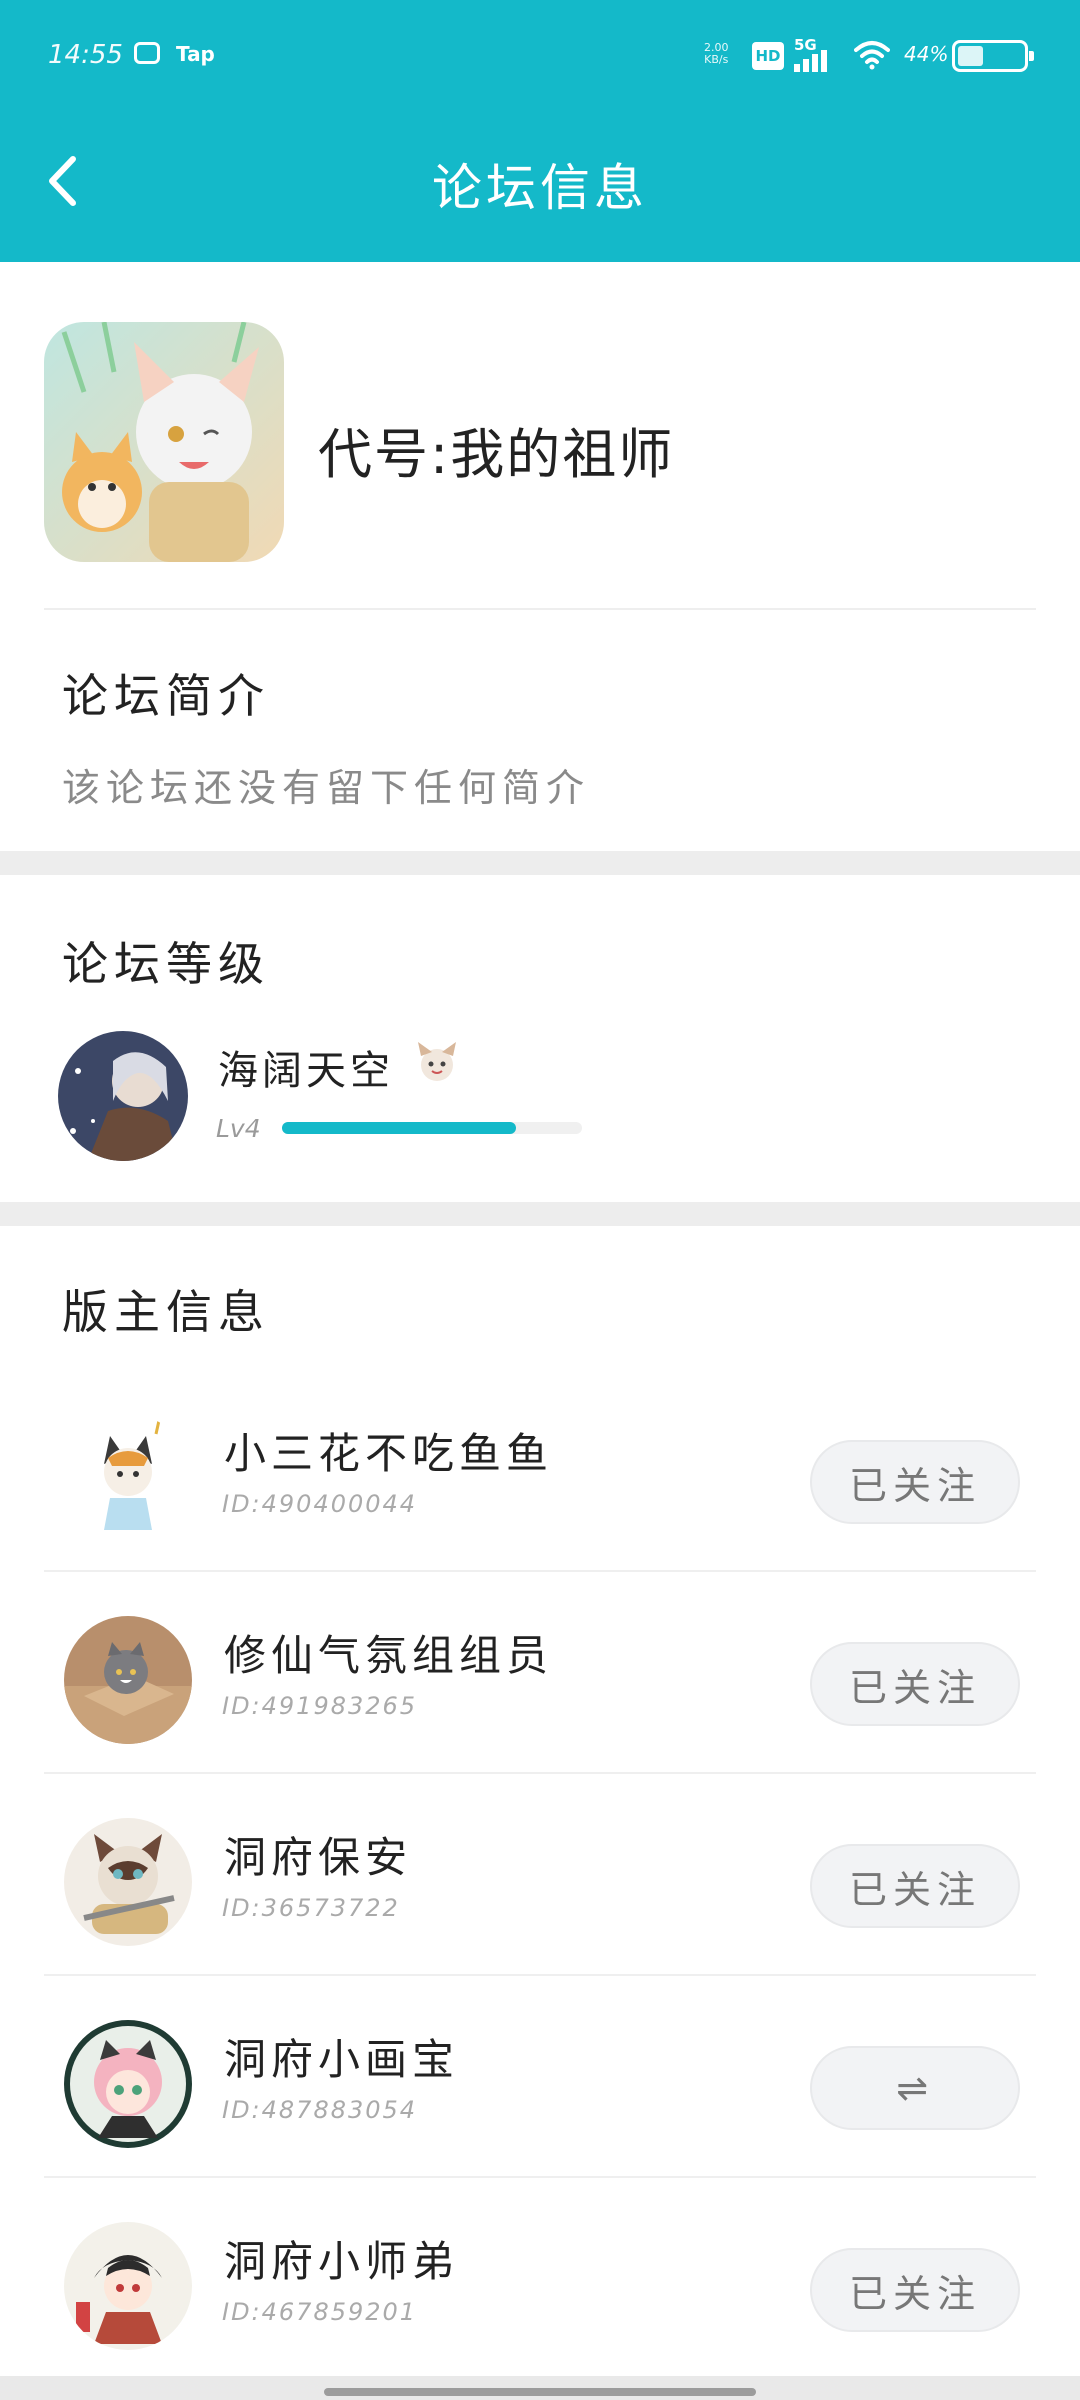  What do you see at coordinates (389, 1453) in the screenshot?
I see `moderator-name: 小三花不吃鱼鱼` at bounding box center [389, 1453].